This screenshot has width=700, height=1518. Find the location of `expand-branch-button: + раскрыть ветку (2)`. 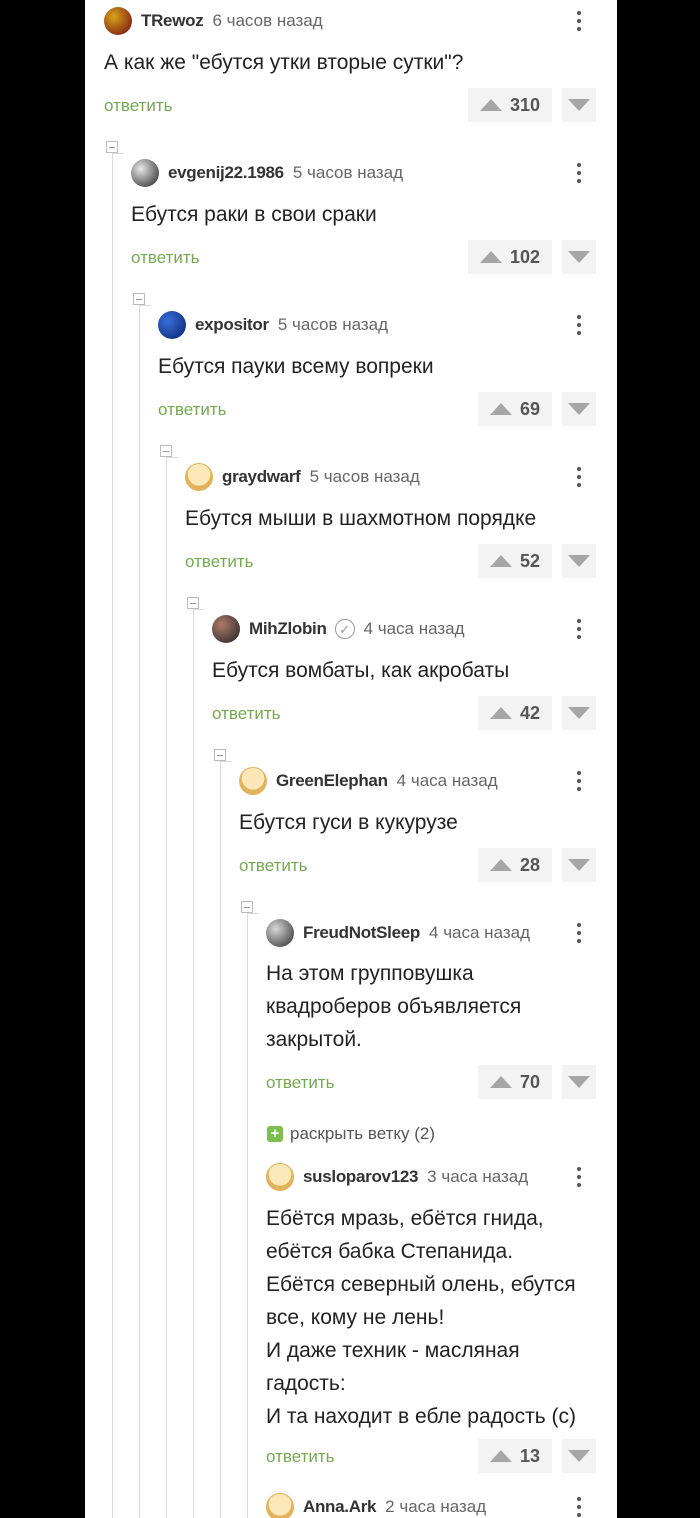

expand-branch-button: + раскрыть ветку (2) is located at coordinates (351, 1134).